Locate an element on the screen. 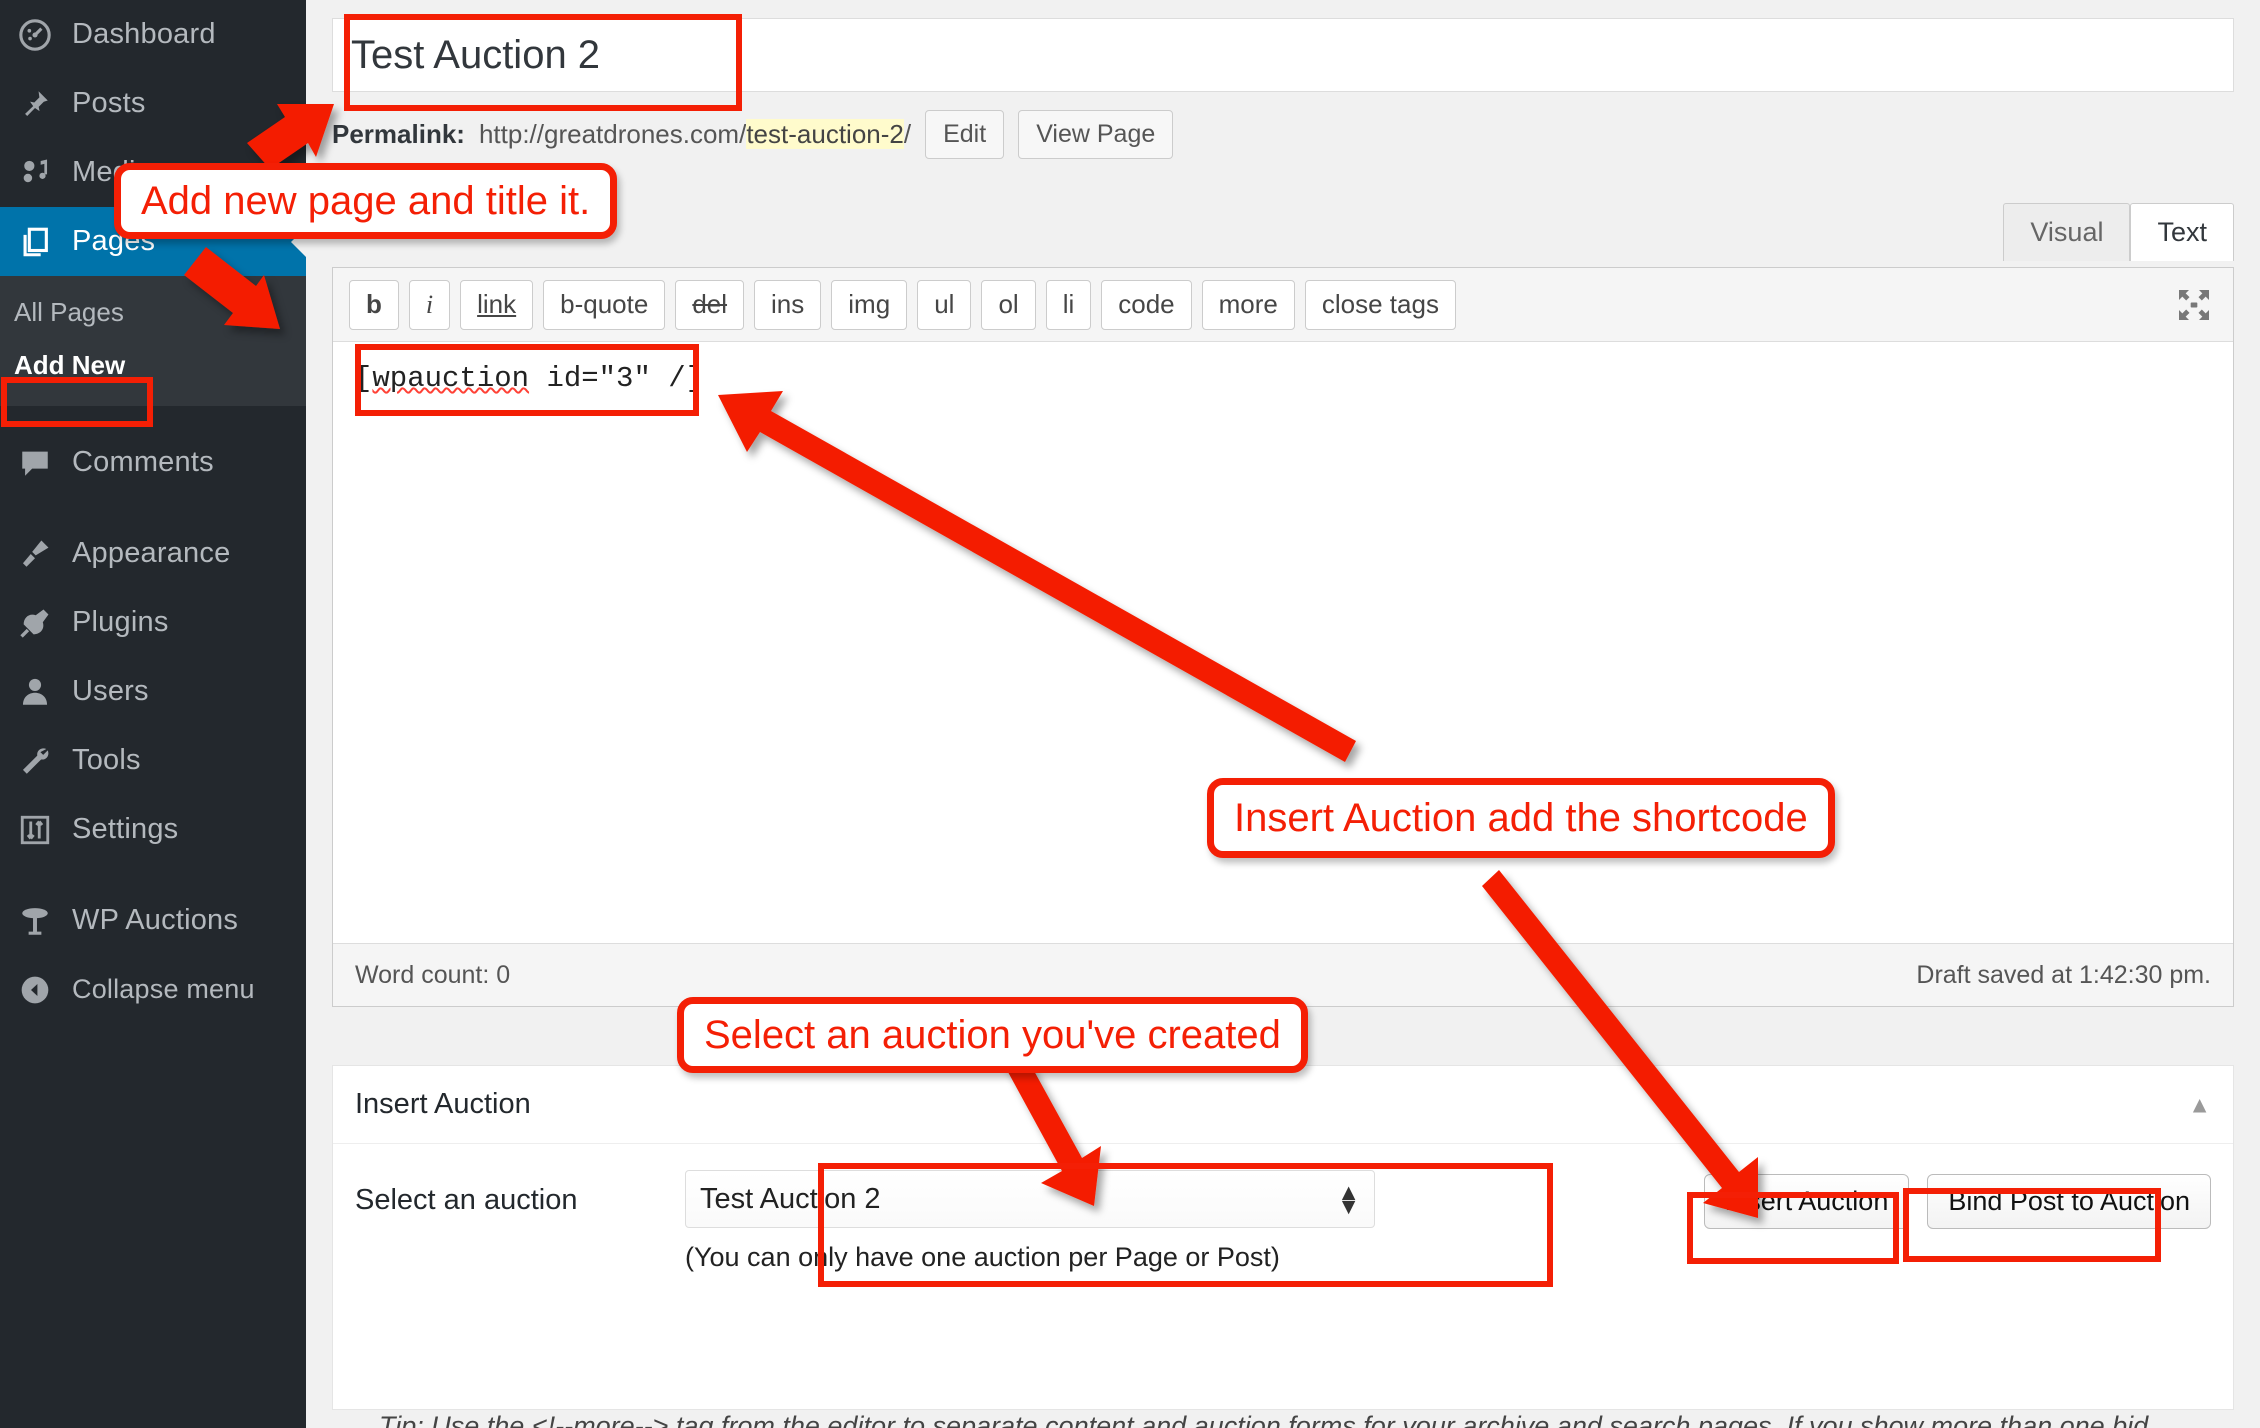 This screenshot has width=2260, height=1428. sidebar-item-label: Posts is located at coordinates (109, 103).